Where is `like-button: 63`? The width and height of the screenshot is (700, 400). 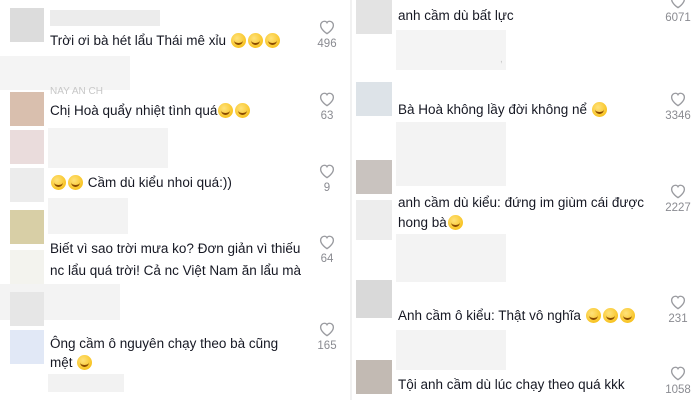
like-button: 63 is located at coordinates (327, 106).